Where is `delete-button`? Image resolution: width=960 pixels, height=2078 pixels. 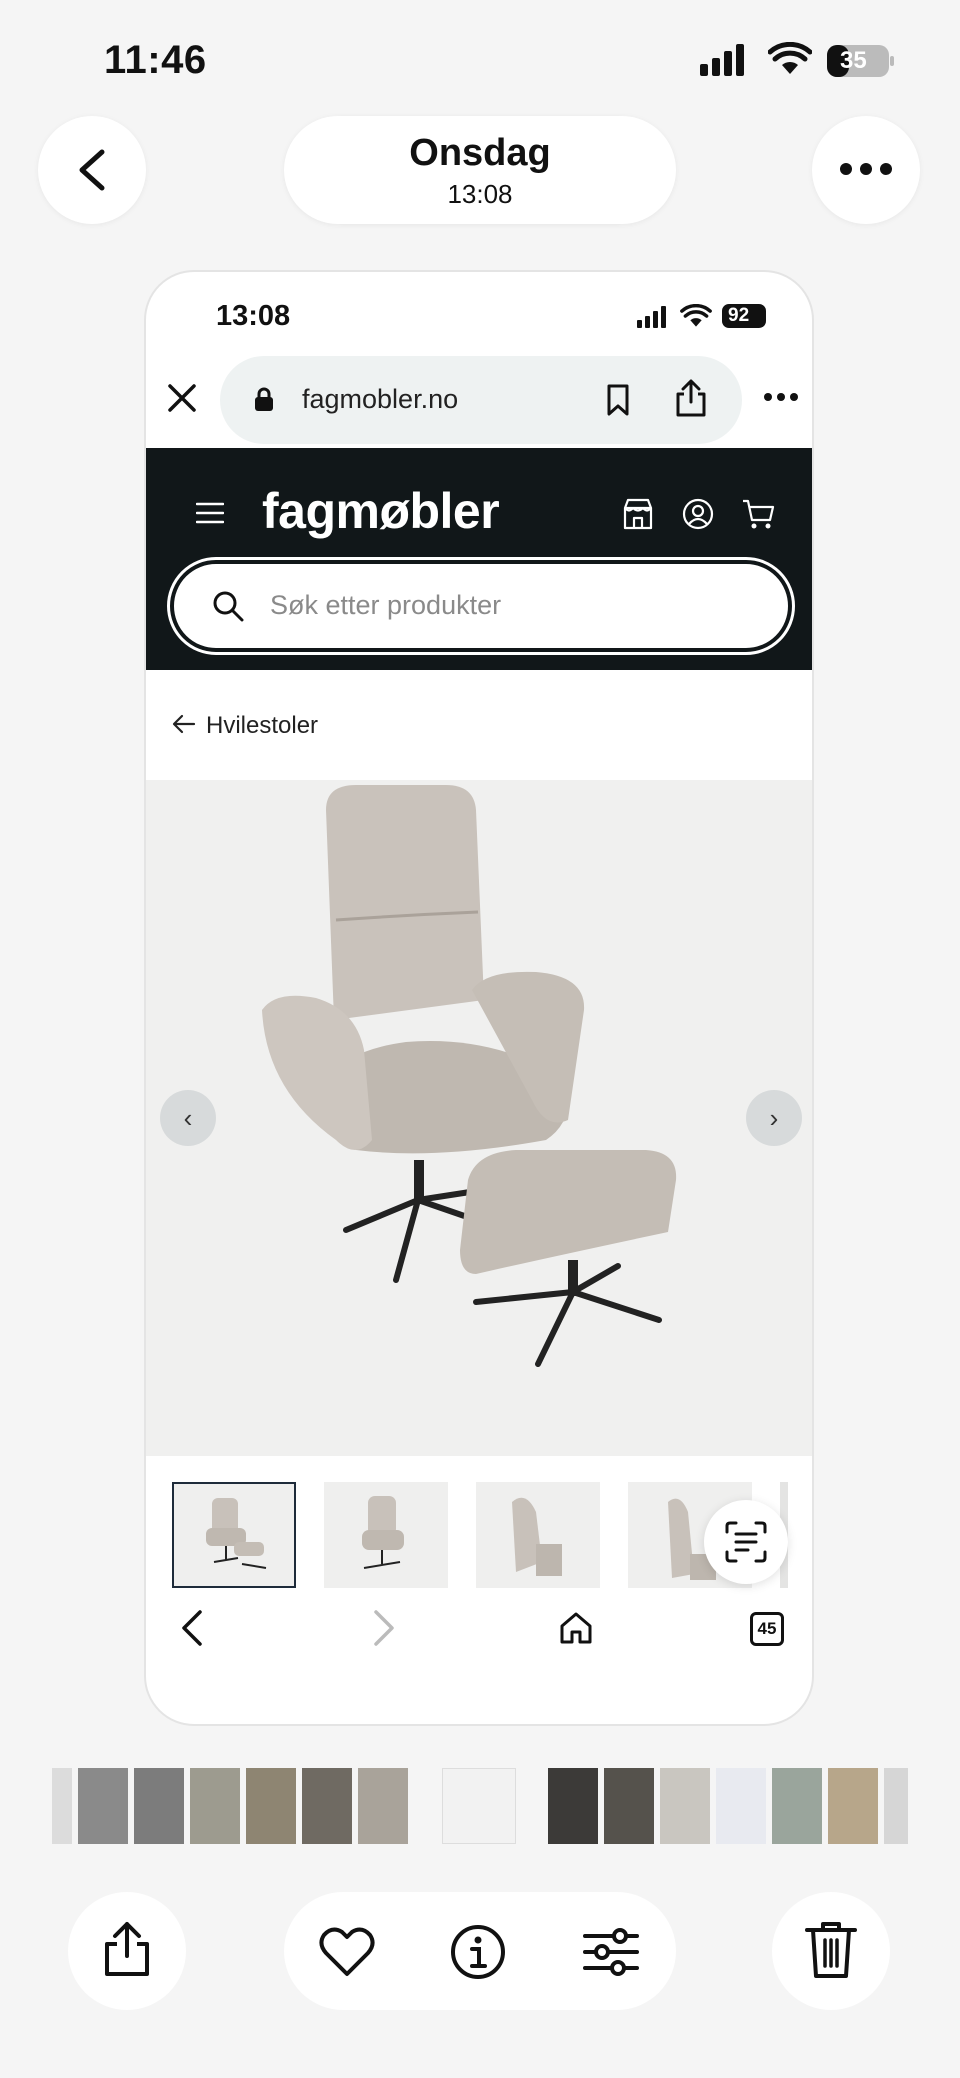
delete-button is located at coordinates (831, 1951).